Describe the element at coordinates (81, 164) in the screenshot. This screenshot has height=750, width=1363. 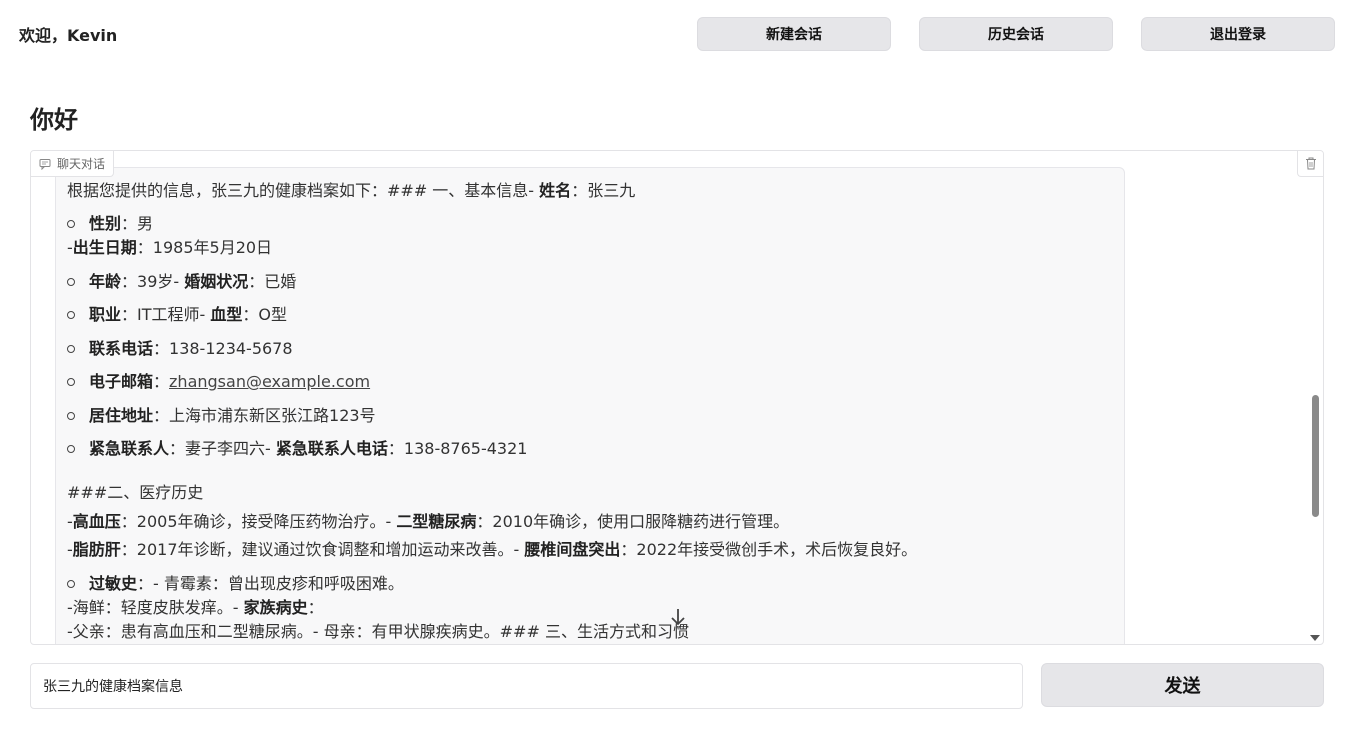
I see `chat-label-text: 聊天对话` at that location.